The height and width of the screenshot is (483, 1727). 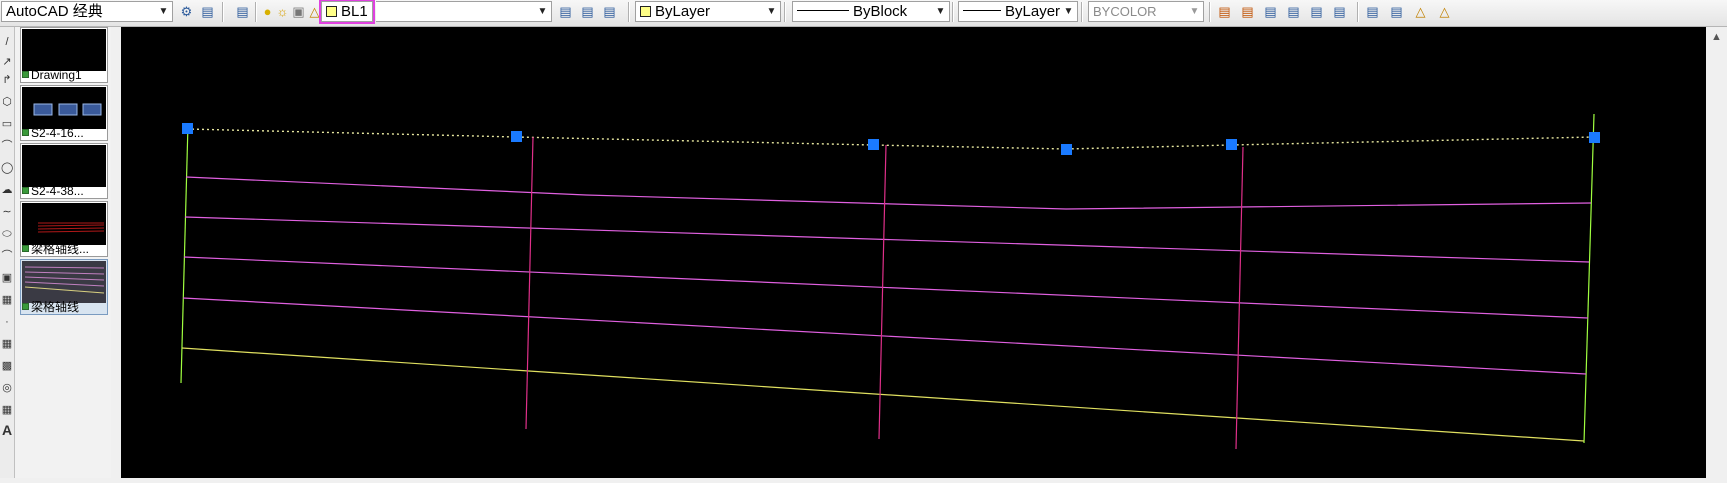 I want to click on selected-polyline, so click(x=890, y=139).